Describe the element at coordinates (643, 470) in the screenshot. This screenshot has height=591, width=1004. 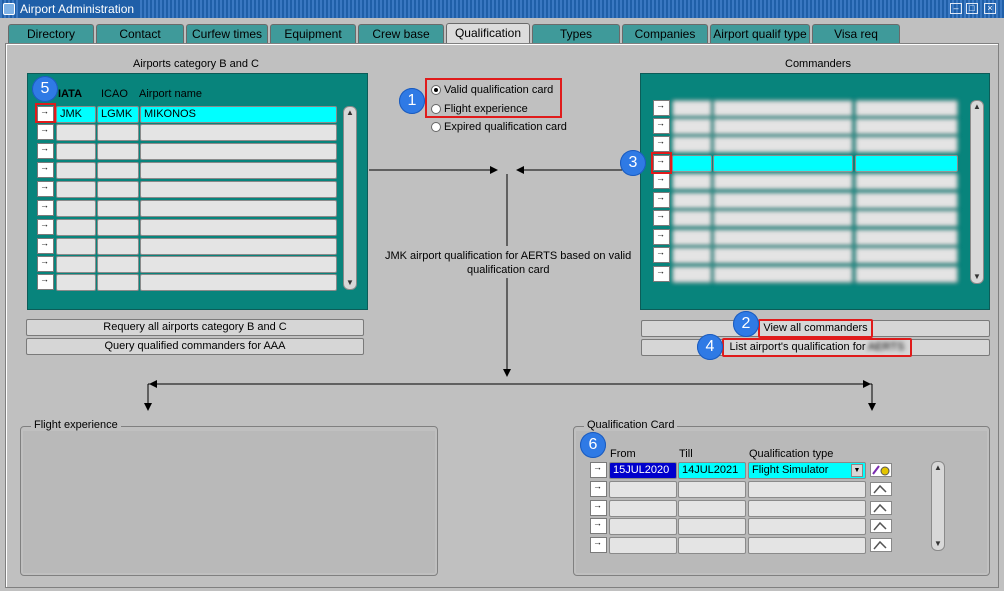
I see `qual-from-cell: 15JUL2020` at that location.